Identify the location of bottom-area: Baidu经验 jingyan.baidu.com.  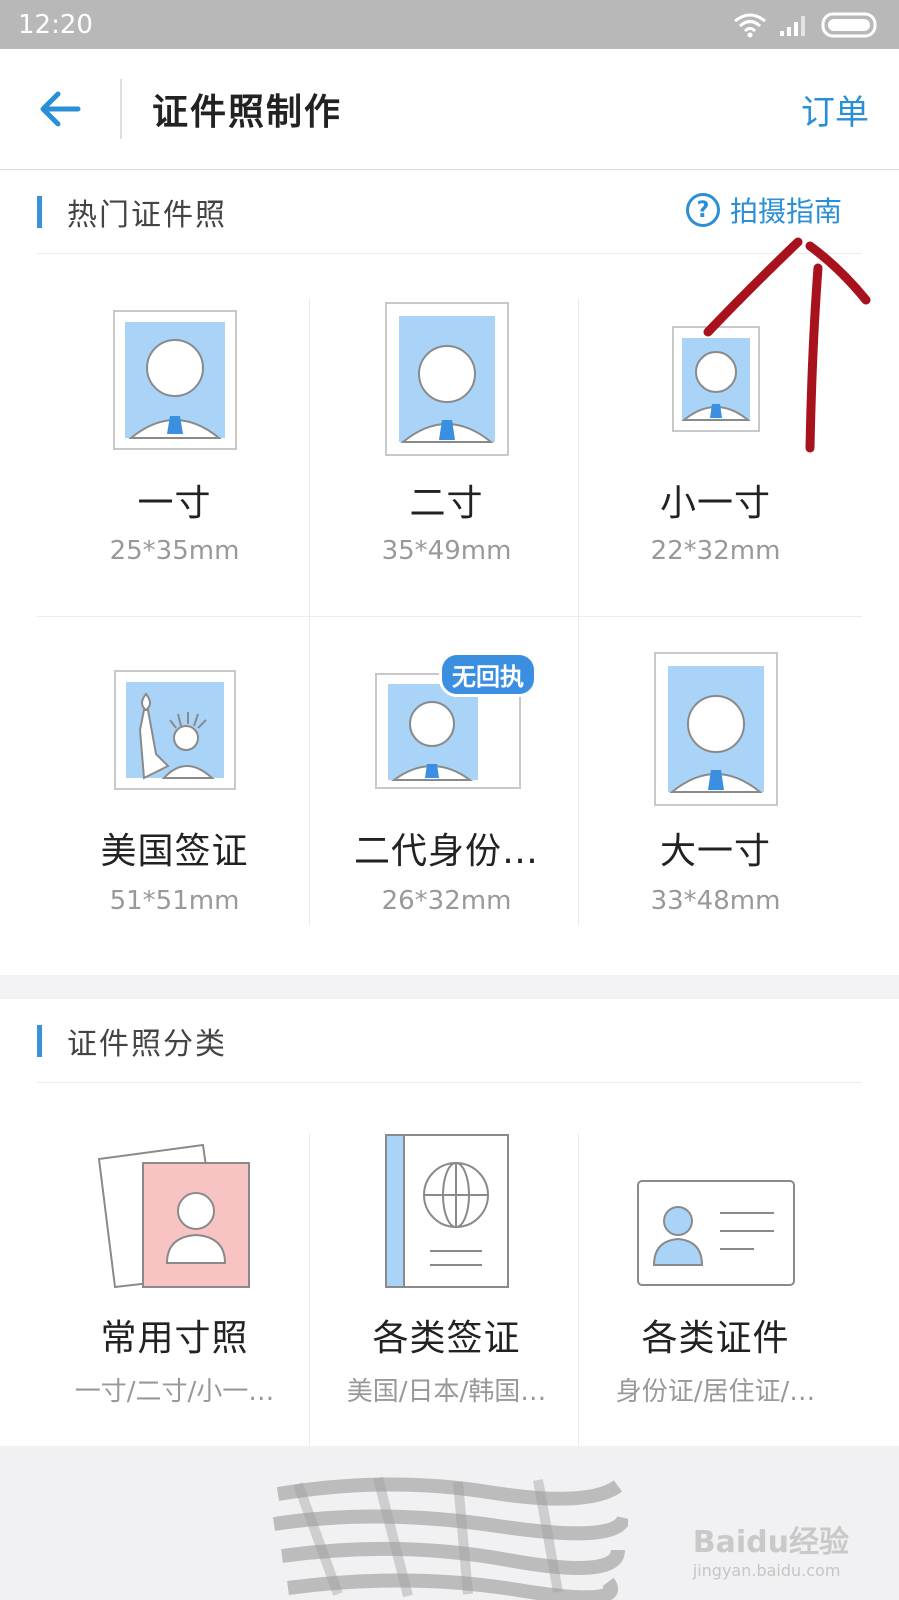
(449, 1523).